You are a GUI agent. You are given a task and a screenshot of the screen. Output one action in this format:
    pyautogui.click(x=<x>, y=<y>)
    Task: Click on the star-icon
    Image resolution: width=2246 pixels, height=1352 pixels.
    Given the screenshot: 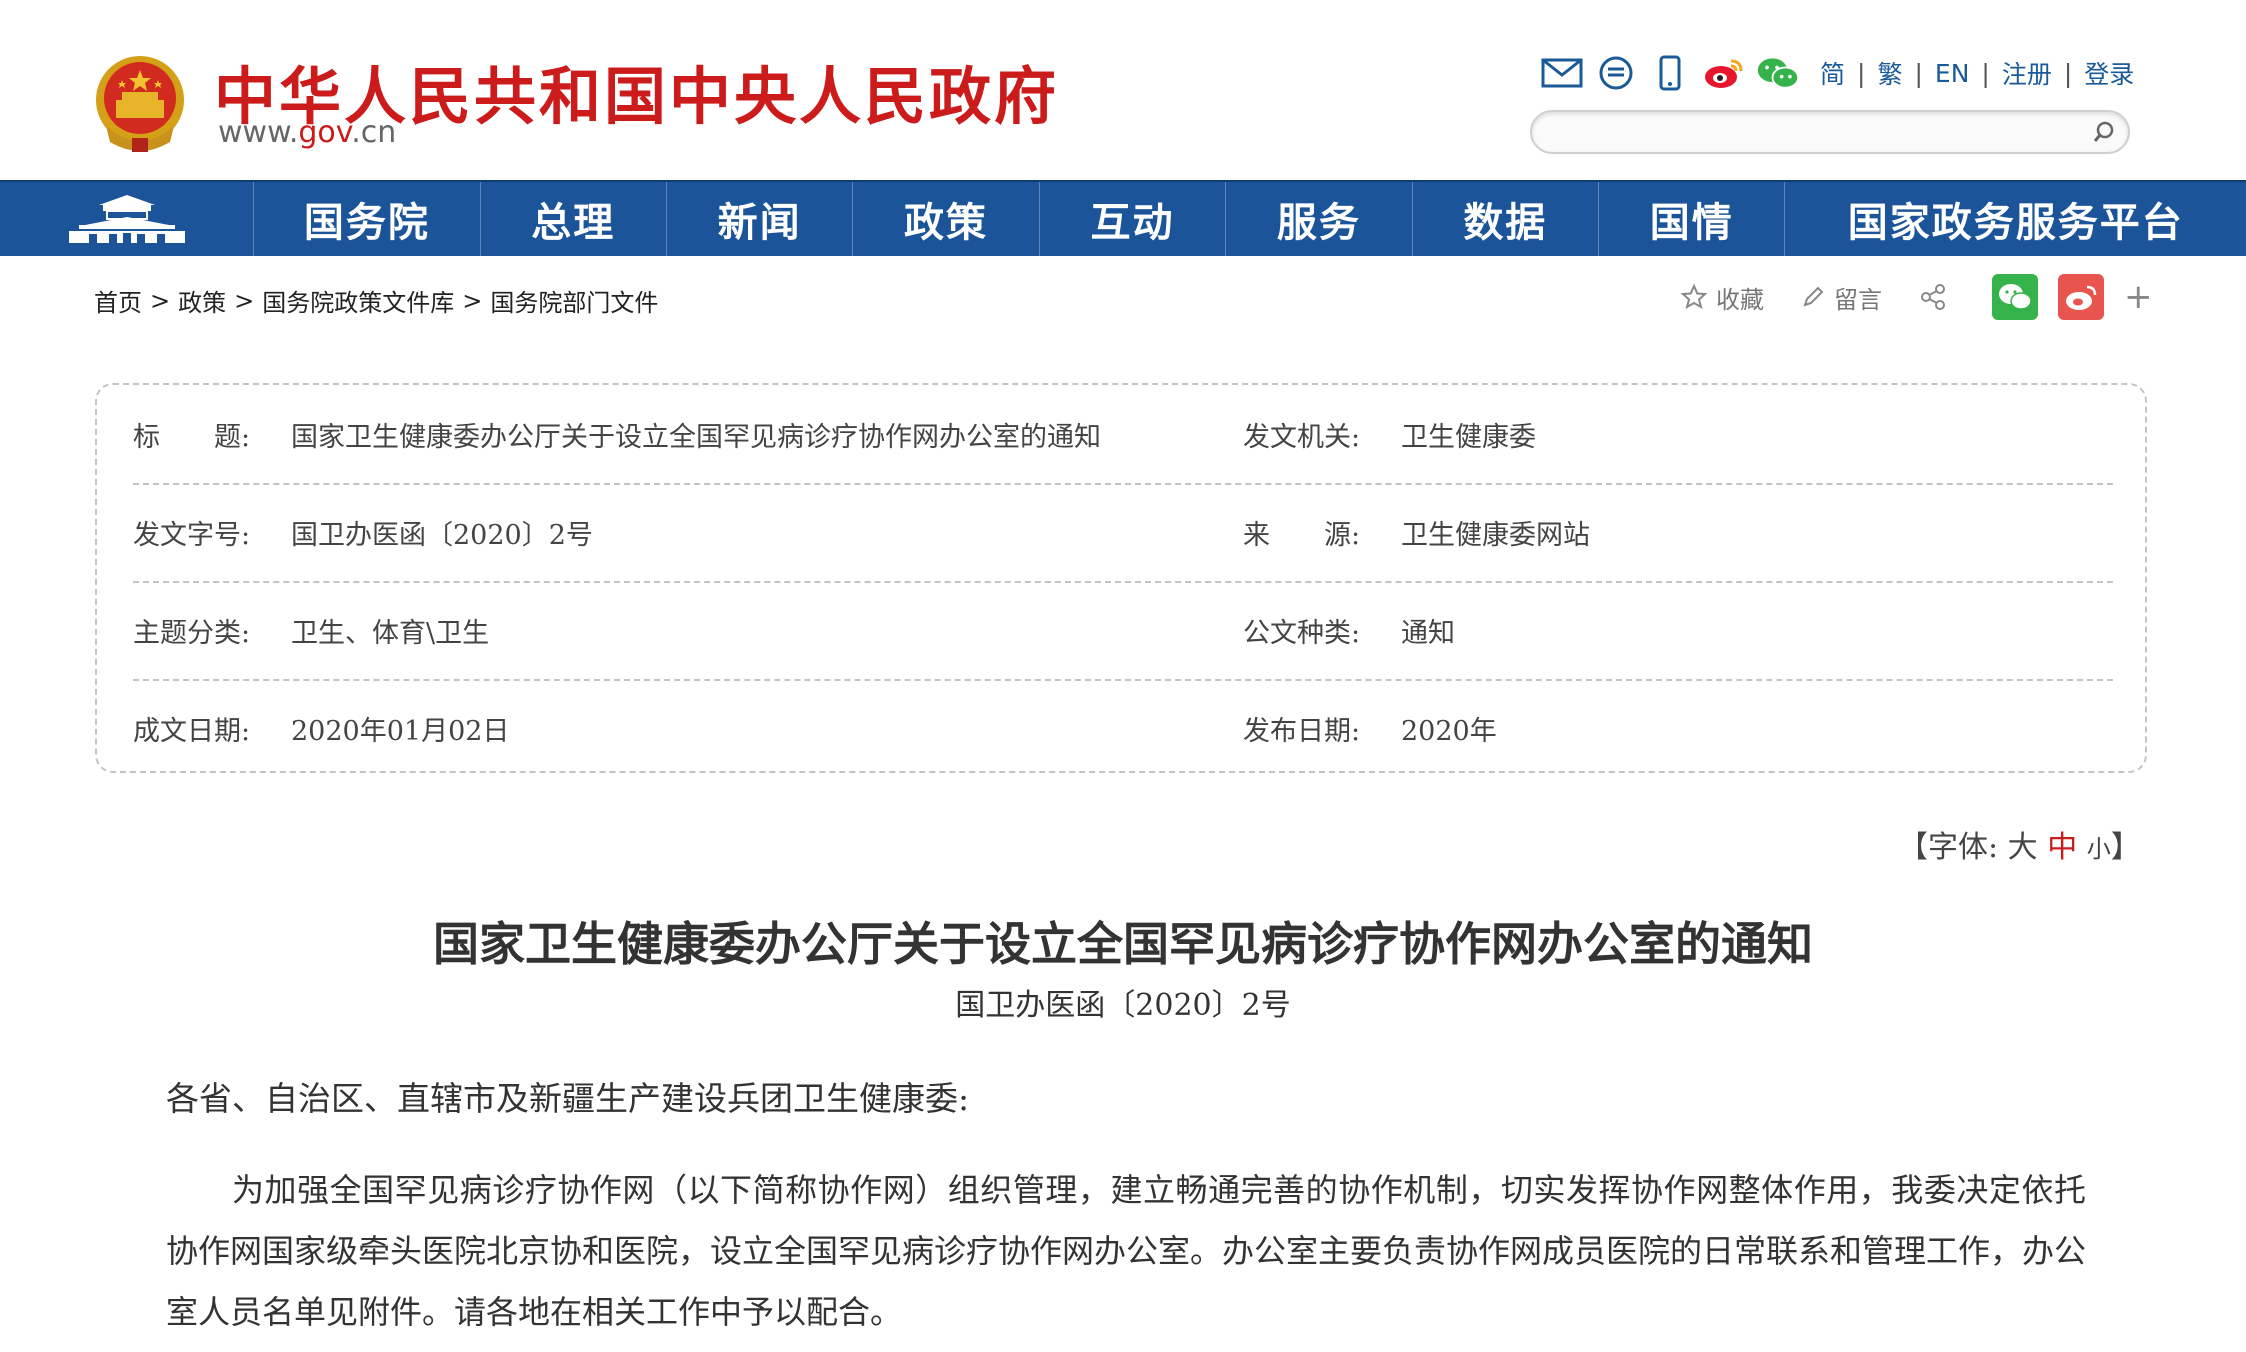 What is the action you would take?
    pyautogui.click(x=1694, y=296)
    